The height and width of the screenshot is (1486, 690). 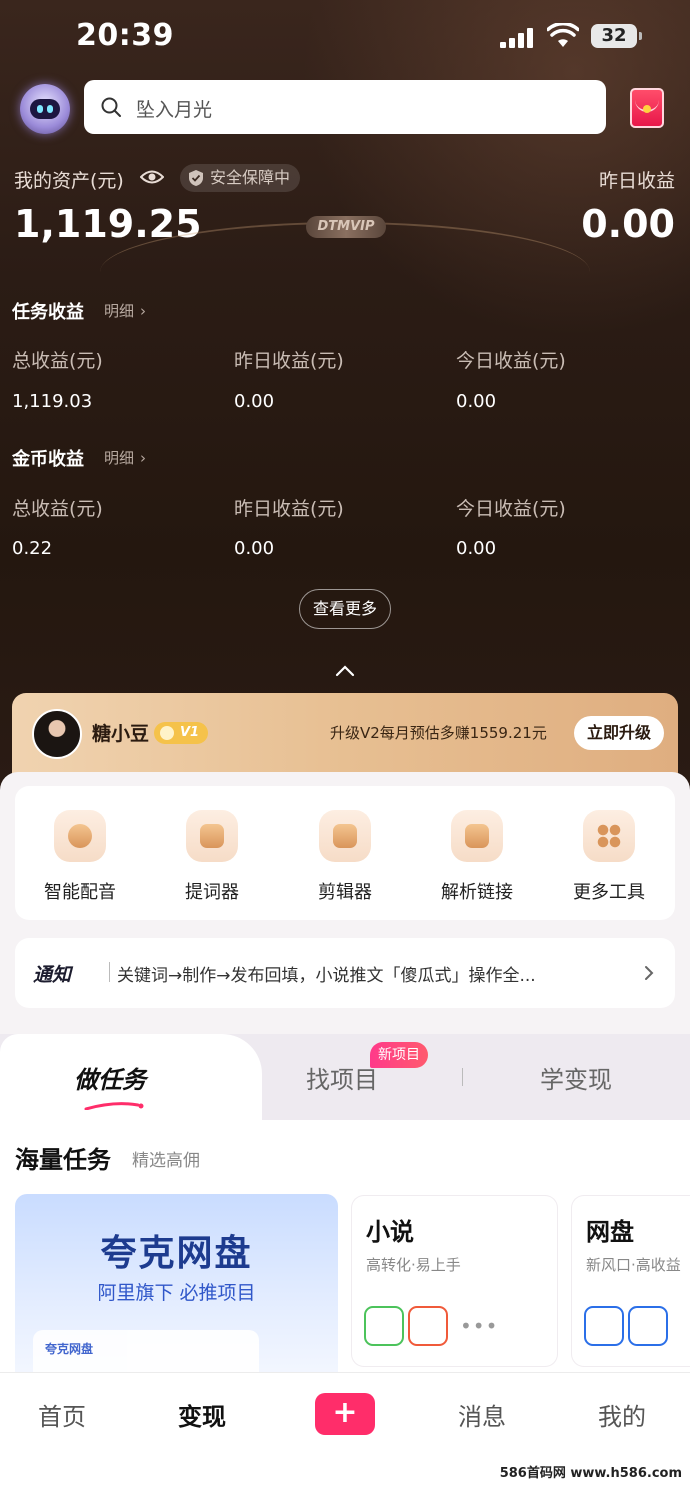 I want to click on tool-label: 提词器, so click(x=212, y=892).